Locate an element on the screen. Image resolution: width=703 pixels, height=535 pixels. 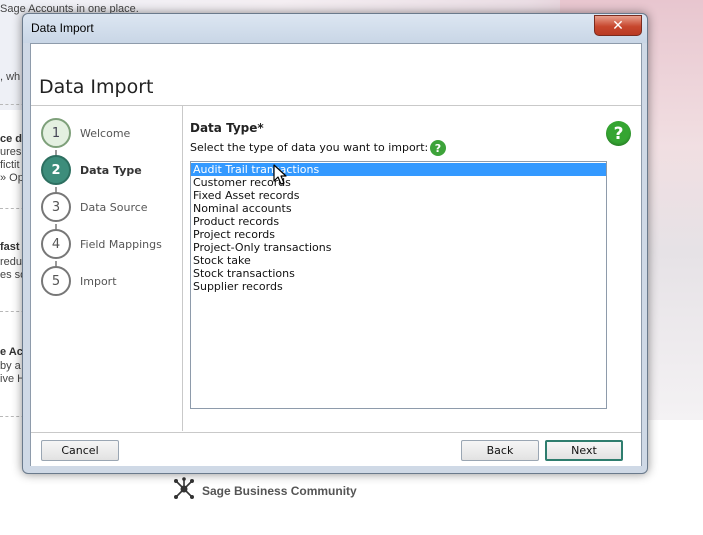
close-button: ✕ is located at coordinates (618, 25).